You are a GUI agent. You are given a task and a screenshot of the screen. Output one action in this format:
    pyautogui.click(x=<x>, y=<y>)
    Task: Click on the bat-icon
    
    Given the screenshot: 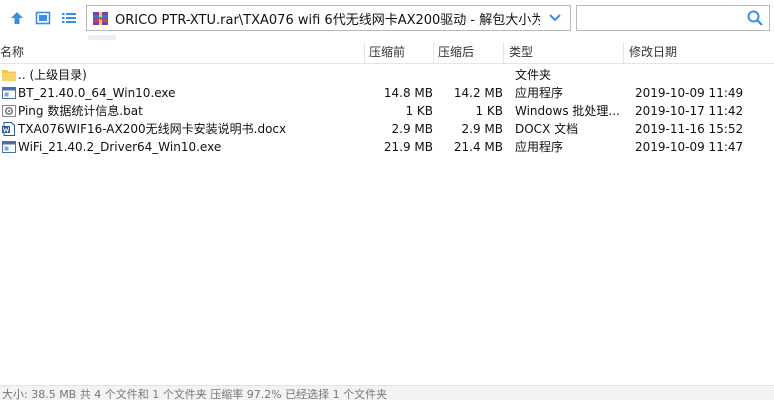 What is the action you would take?
    pyautogui.click(x=9, y=111)
    